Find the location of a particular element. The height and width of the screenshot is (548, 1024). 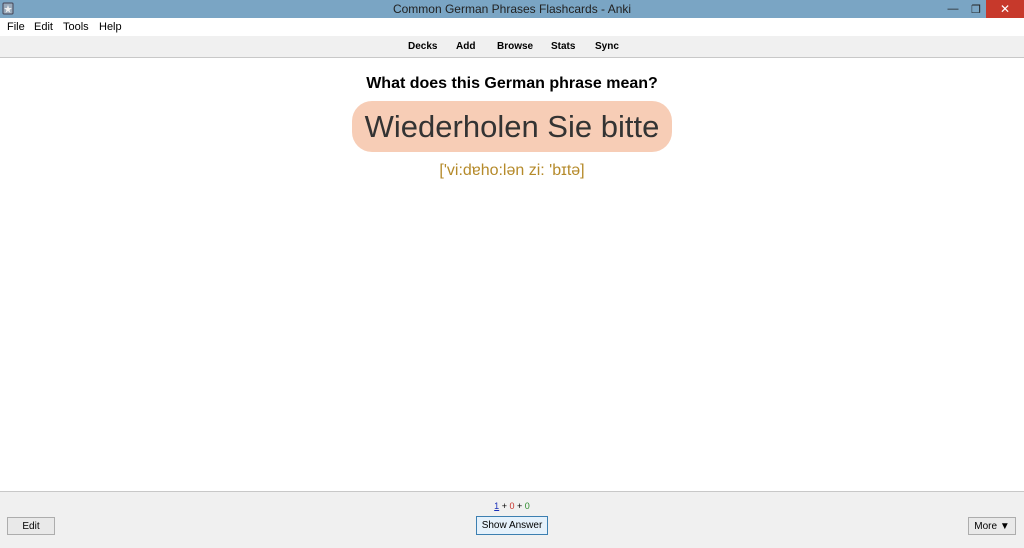

card-question: What does this German phrase mean? is located at coordinates (512, 83).